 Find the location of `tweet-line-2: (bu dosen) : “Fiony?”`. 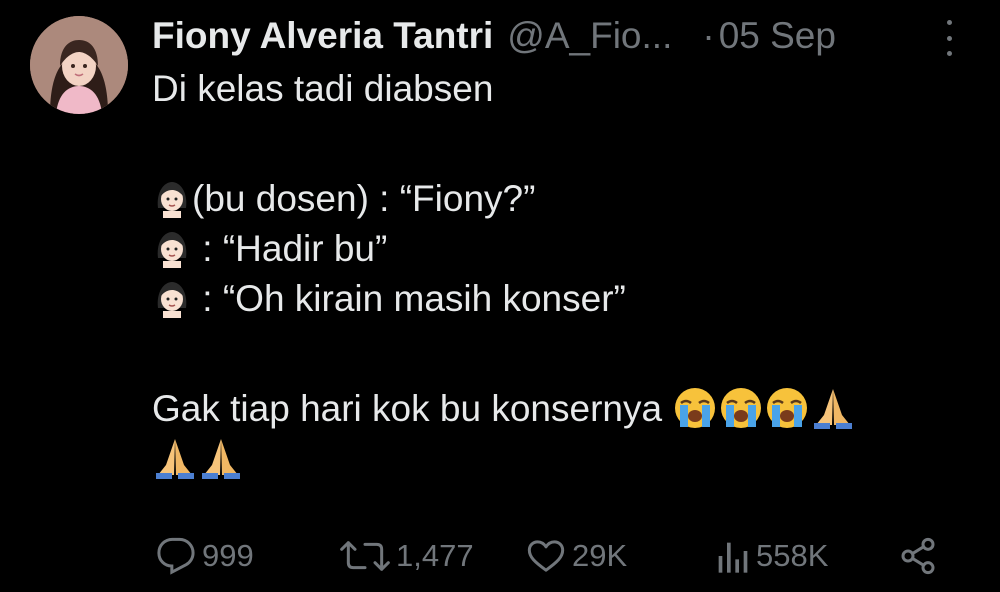

tweet-line-2: (bu dosen) : “Fiony?” is located at coordinates (562, 199).